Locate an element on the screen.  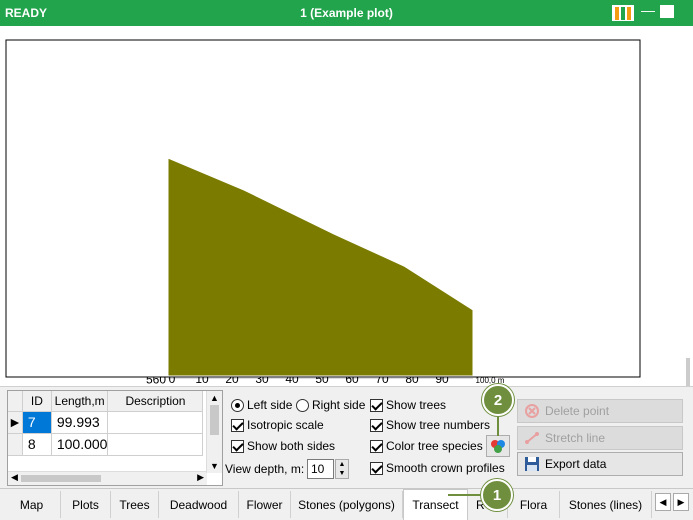
col-length: Length,m is located at coordinates (80, 401).